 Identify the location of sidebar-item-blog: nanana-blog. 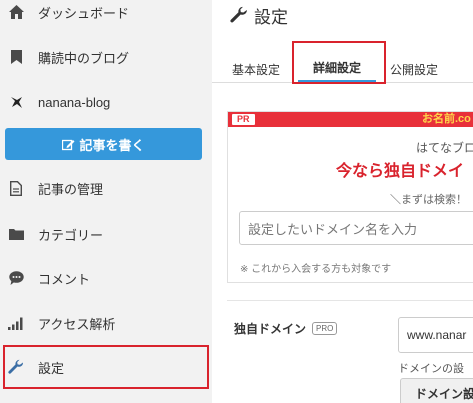
(106, 102).